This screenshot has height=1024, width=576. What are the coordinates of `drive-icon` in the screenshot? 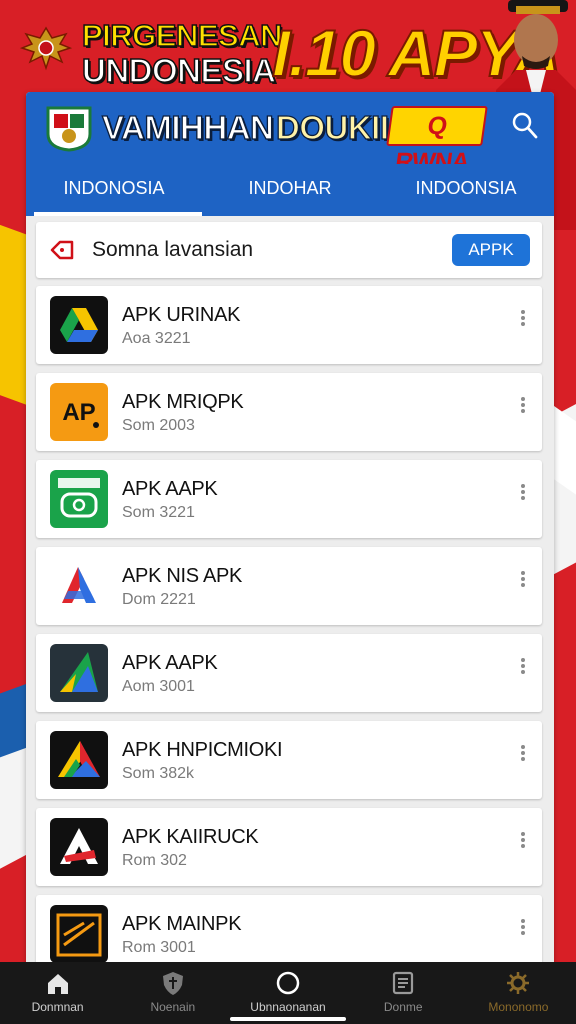 It's located at (79, 325).